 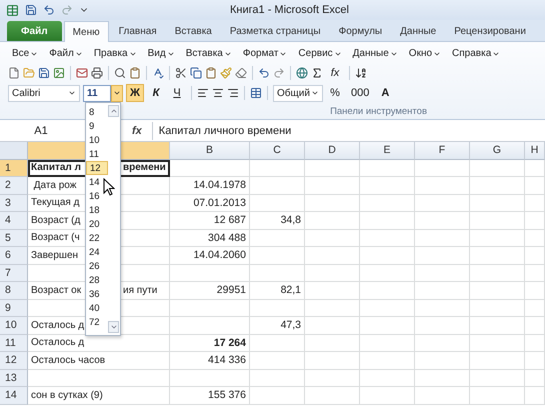 I want to click on cell-text: Текущая д, so click(x=55, y=202).